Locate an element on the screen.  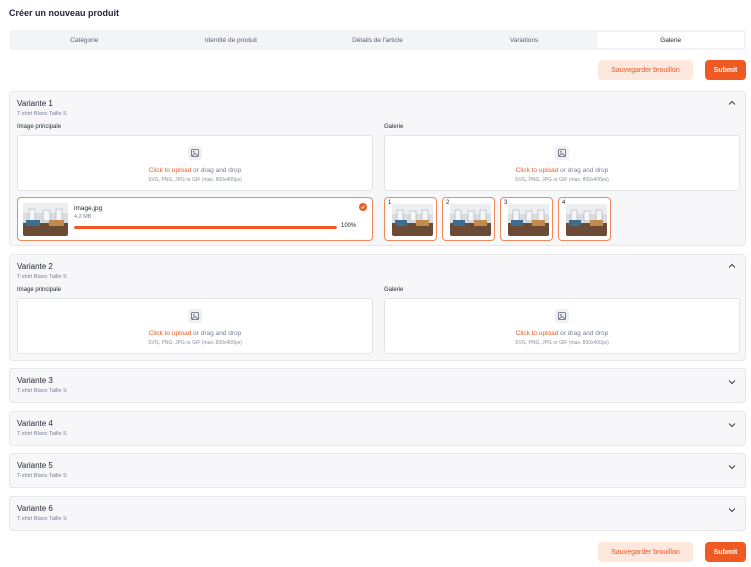
variant-card-4: Variante 4 T-shirt Blanc Taille S is located at coordinates (377, 428).